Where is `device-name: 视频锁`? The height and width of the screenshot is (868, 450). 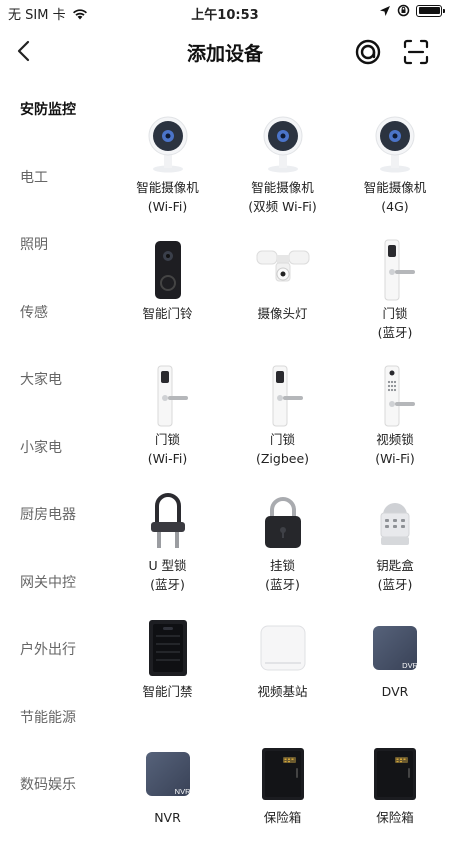 device-name: 视频锁 is located at coordinates (395, 439).